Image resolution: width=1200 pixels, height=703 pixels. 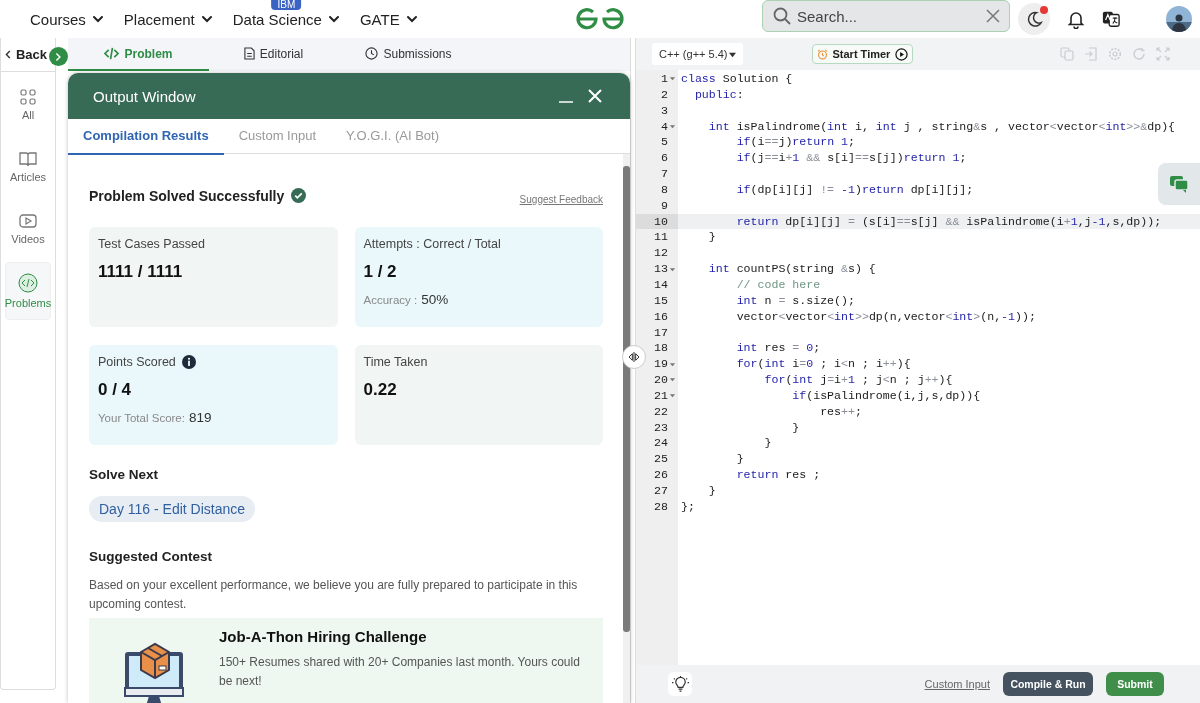 What do you see at coordinates (778, 348) in the screenshot?
I see `code-line: int res = 0;` at bounding box center [778, 348].